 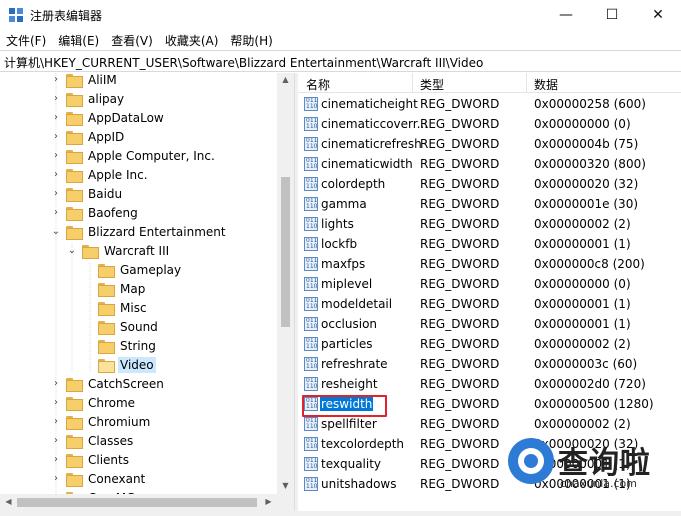 I want to click on tree-item: › alipay, so click(x=88, y=98).